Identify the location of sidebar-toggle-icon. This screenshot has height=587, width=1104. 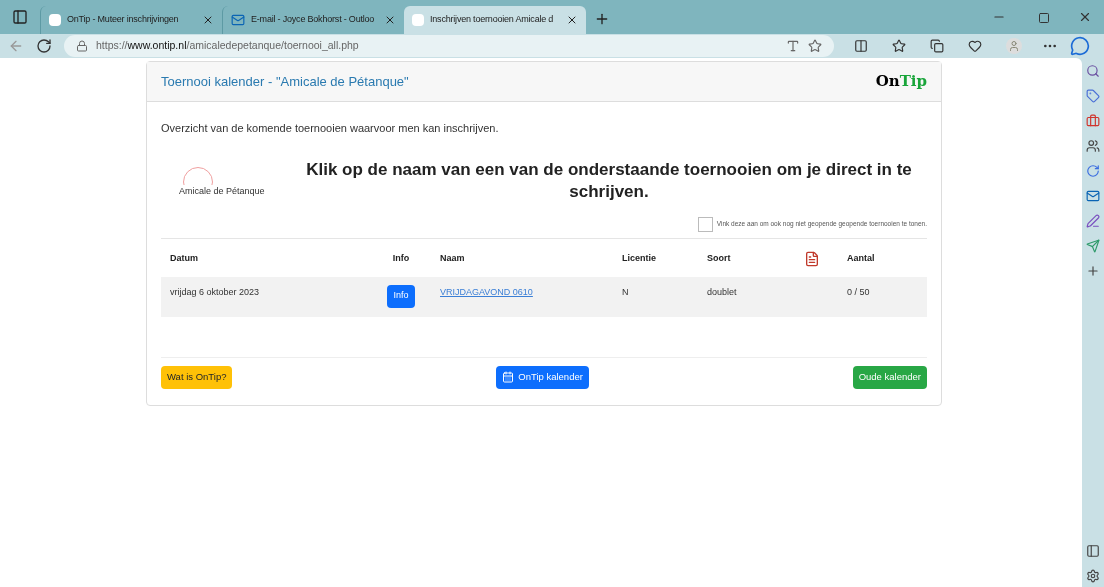
(1093, 551).